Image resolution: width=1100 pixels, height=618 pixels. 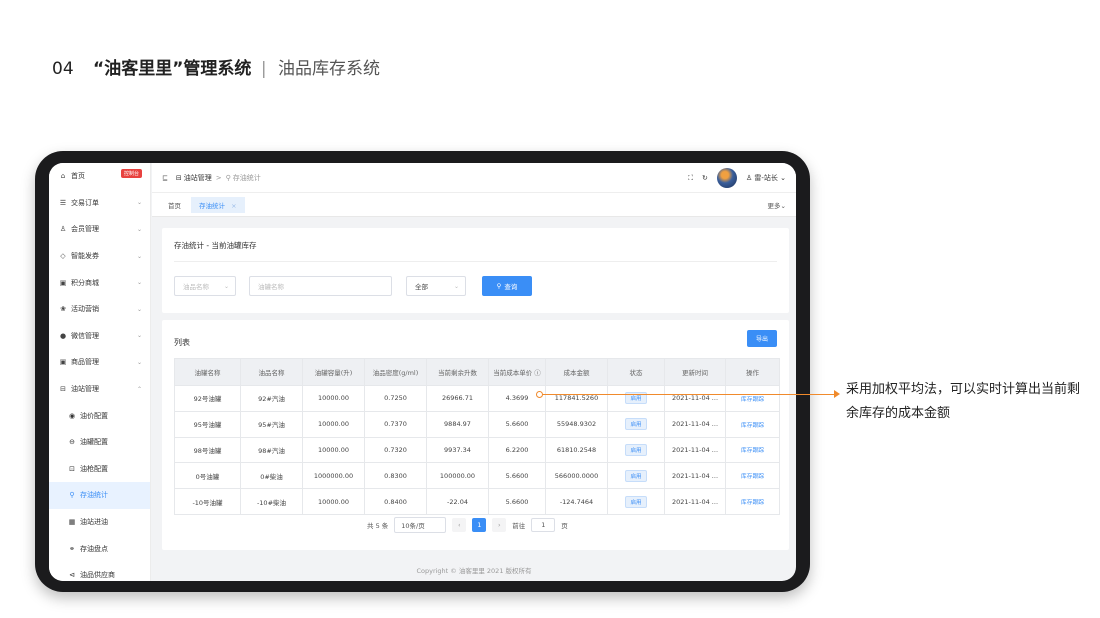 I want to click on filter-panel: 存油统计 - 当前油罐库存 油品名称 ⌄ 油罐名称 全部 ⌄ ⚲ 查询, so click(x=475, y=270).